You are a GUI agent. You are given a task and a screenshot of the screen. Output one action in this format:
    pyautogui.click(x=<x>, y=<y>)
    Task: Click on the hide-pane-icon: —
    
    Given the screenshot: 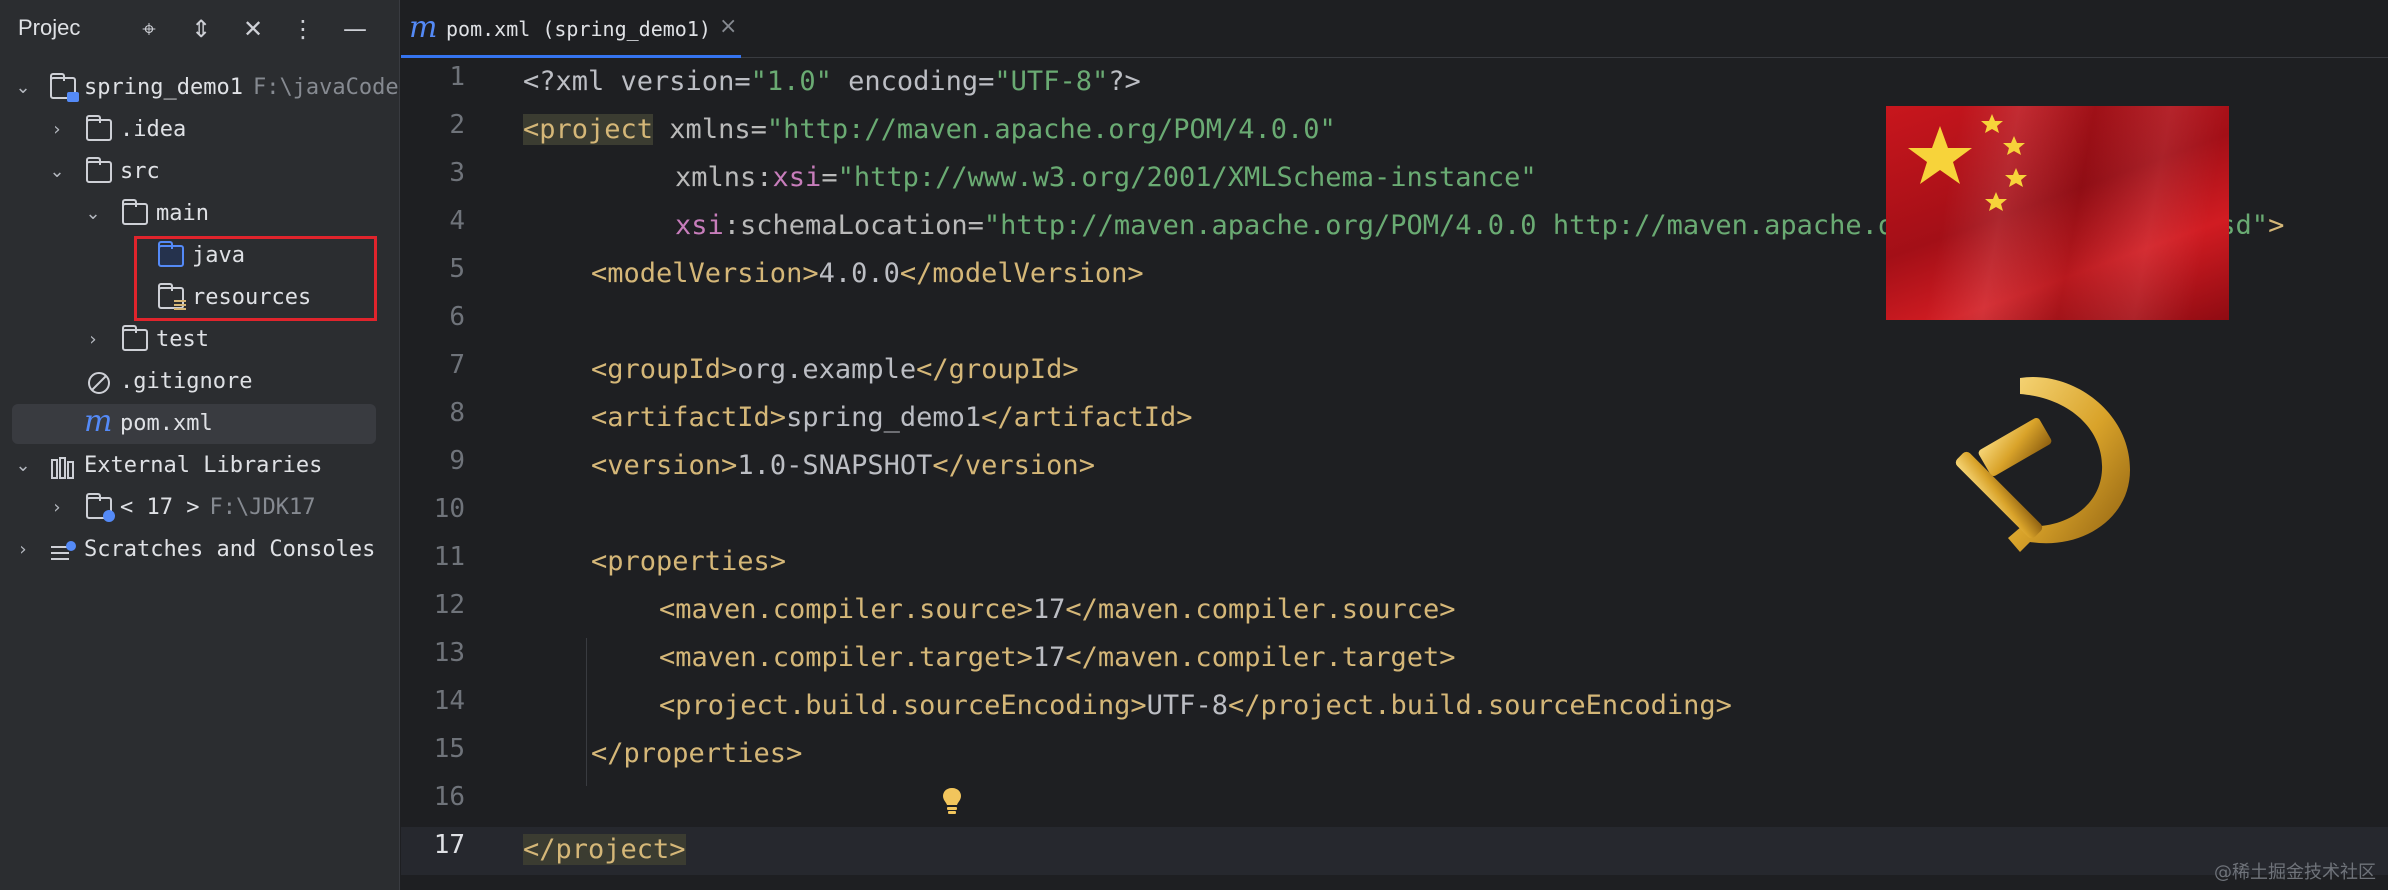 What is the action you would take?
    pyautogui.click(x=355, y=29)
    